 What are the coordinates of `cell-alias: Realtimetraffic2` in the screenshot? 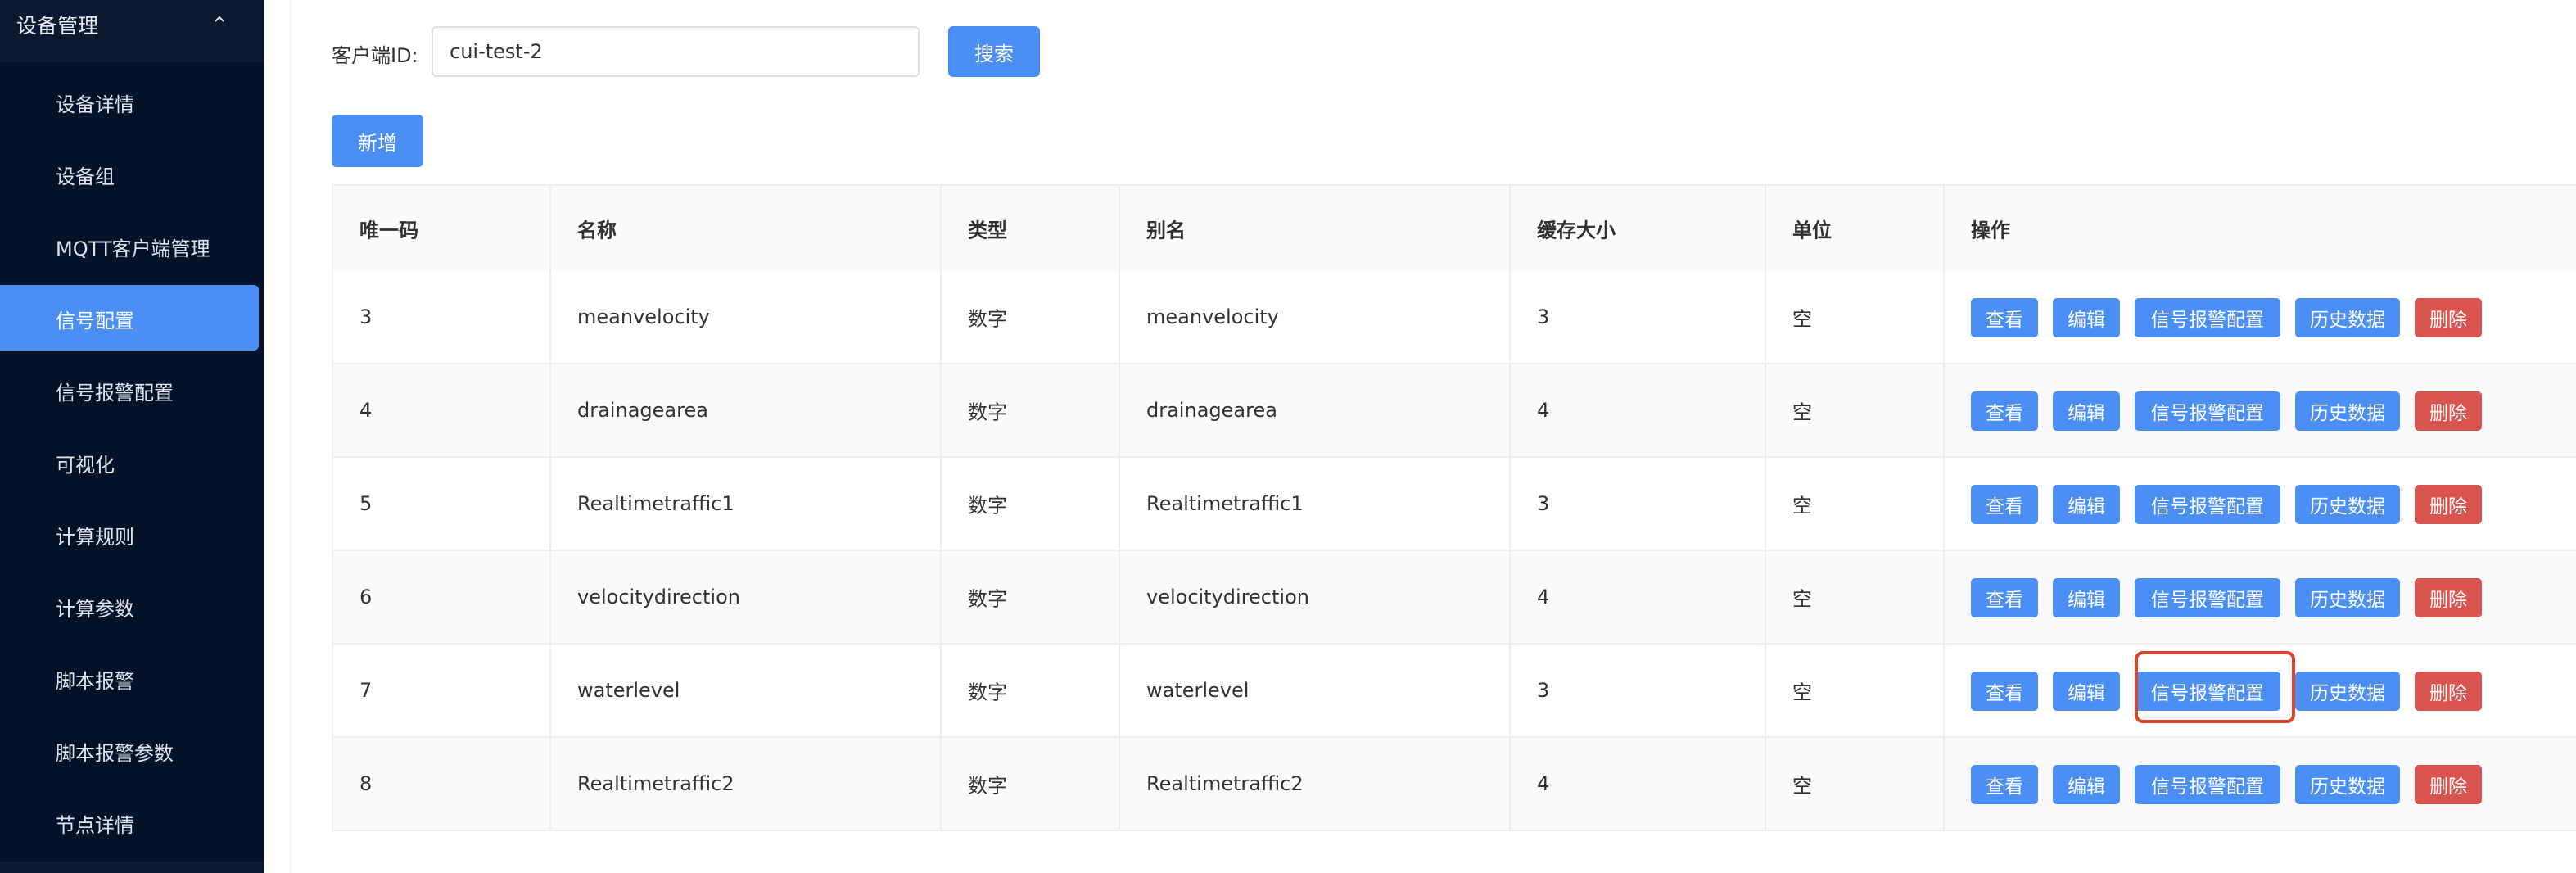 It's located at (1315, 784).